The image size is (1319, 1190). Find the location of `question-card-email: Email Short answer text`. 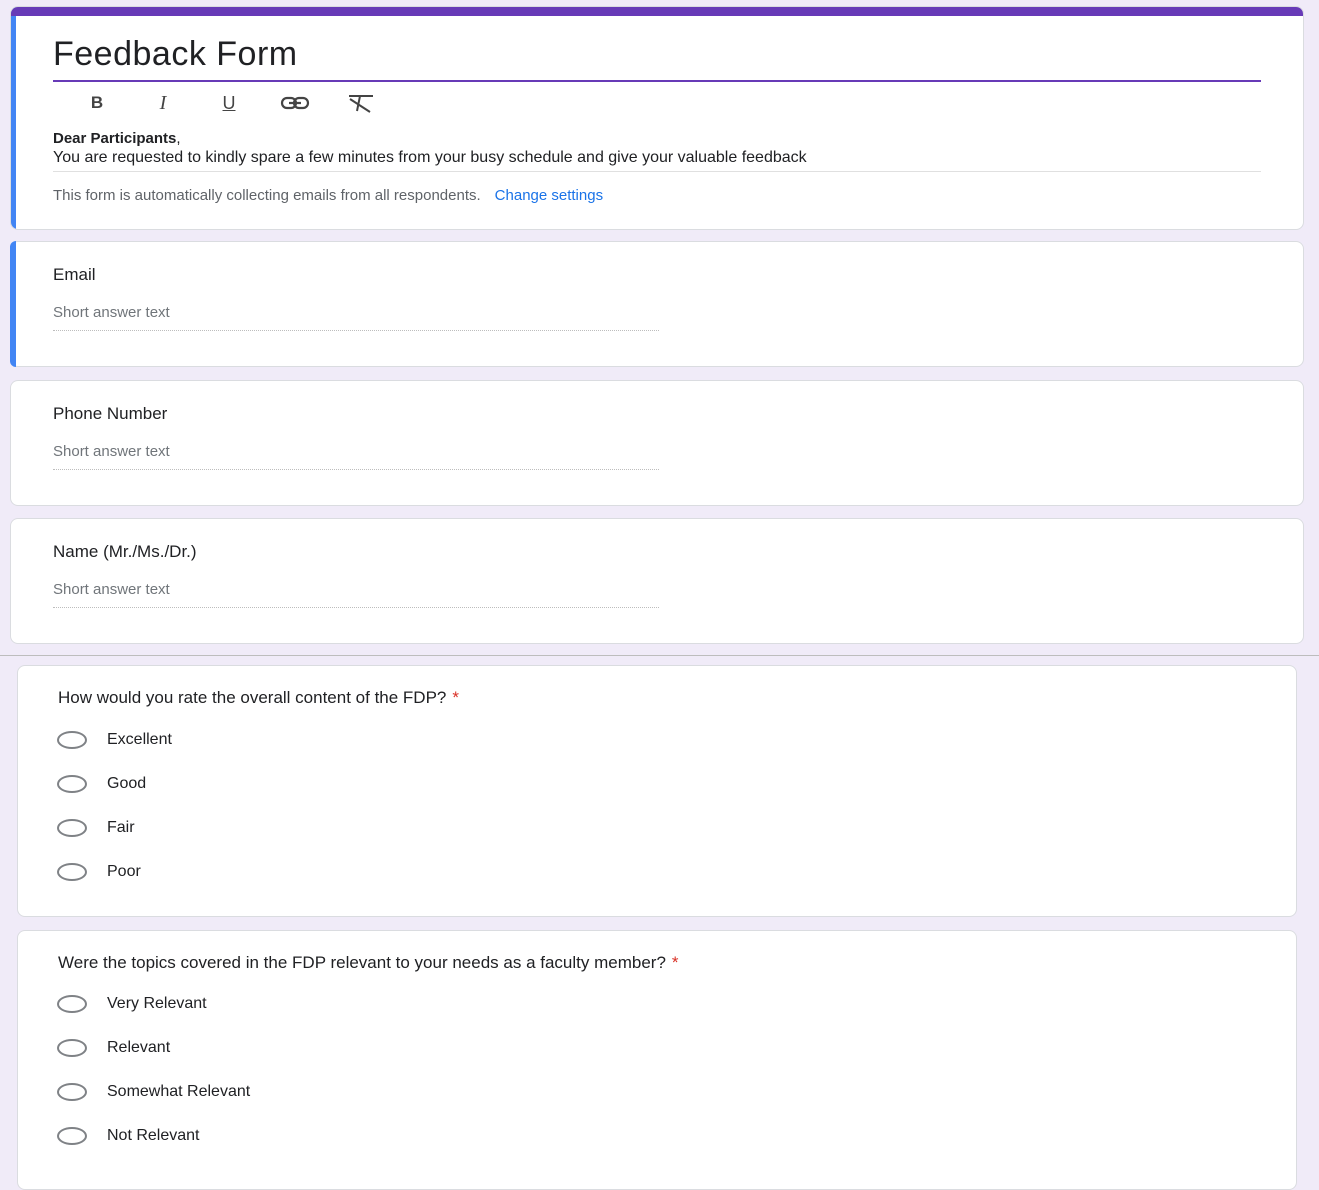

question-card-email: Email Short answer text is located at coordinates (657, 304).